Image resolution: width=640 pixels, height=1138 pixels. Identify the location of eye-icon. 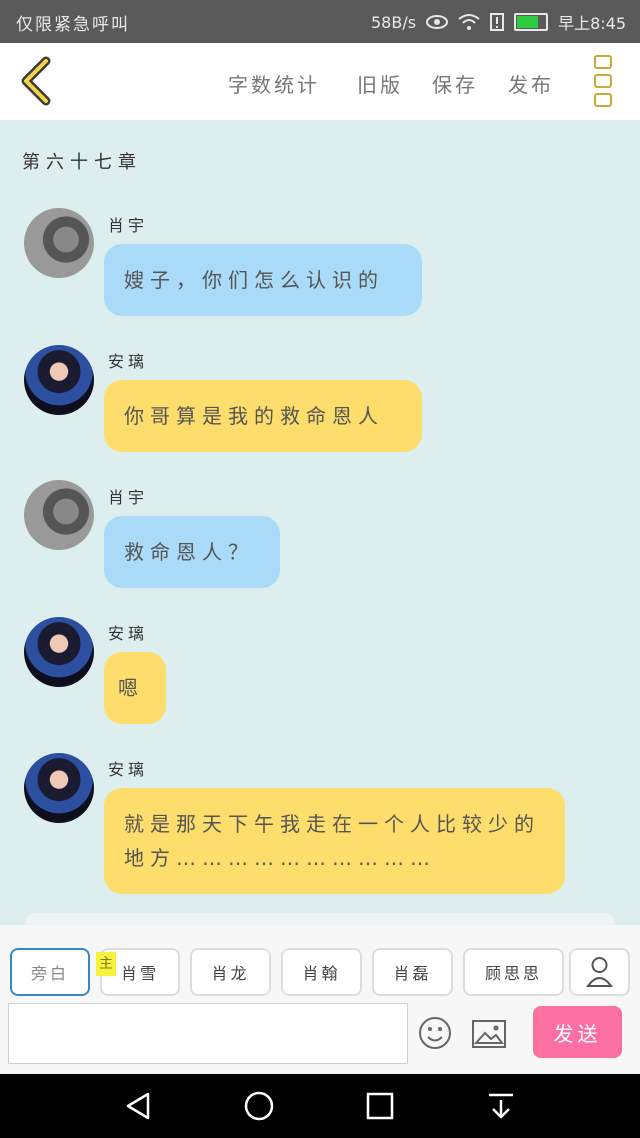
(437, 22).